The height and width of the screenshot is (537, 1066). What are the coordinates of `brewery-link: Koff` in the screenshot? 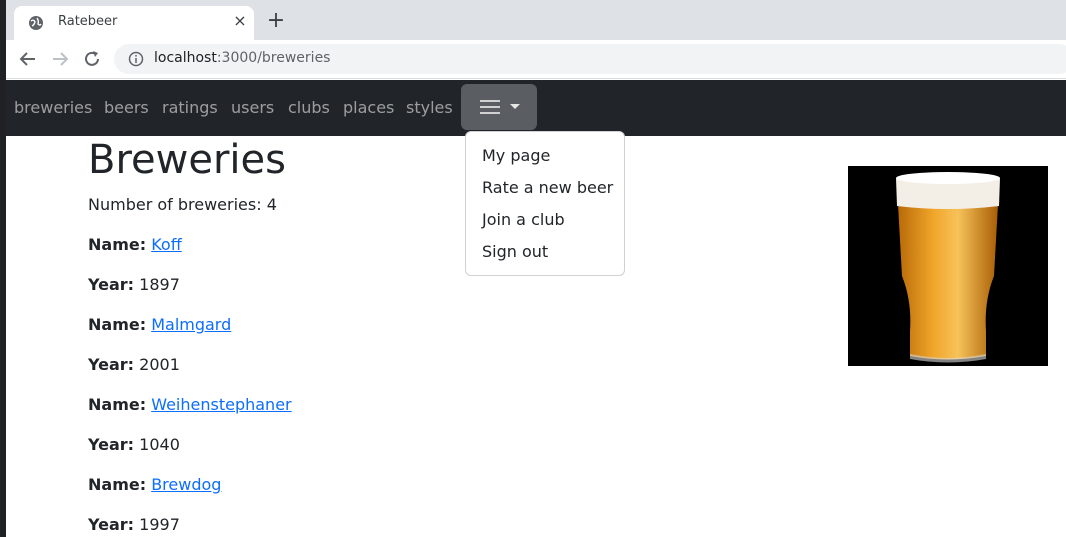 It's located at (166, 244).